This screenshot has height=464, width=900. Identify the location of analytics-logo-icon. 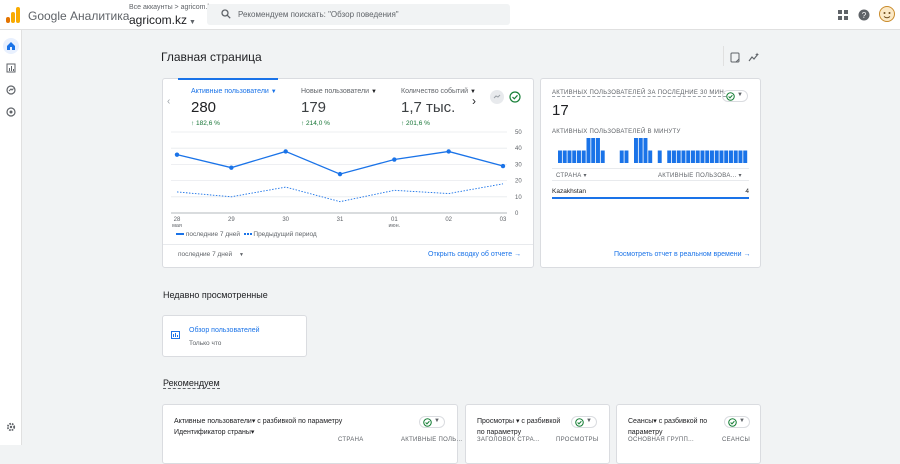
(13, 15).